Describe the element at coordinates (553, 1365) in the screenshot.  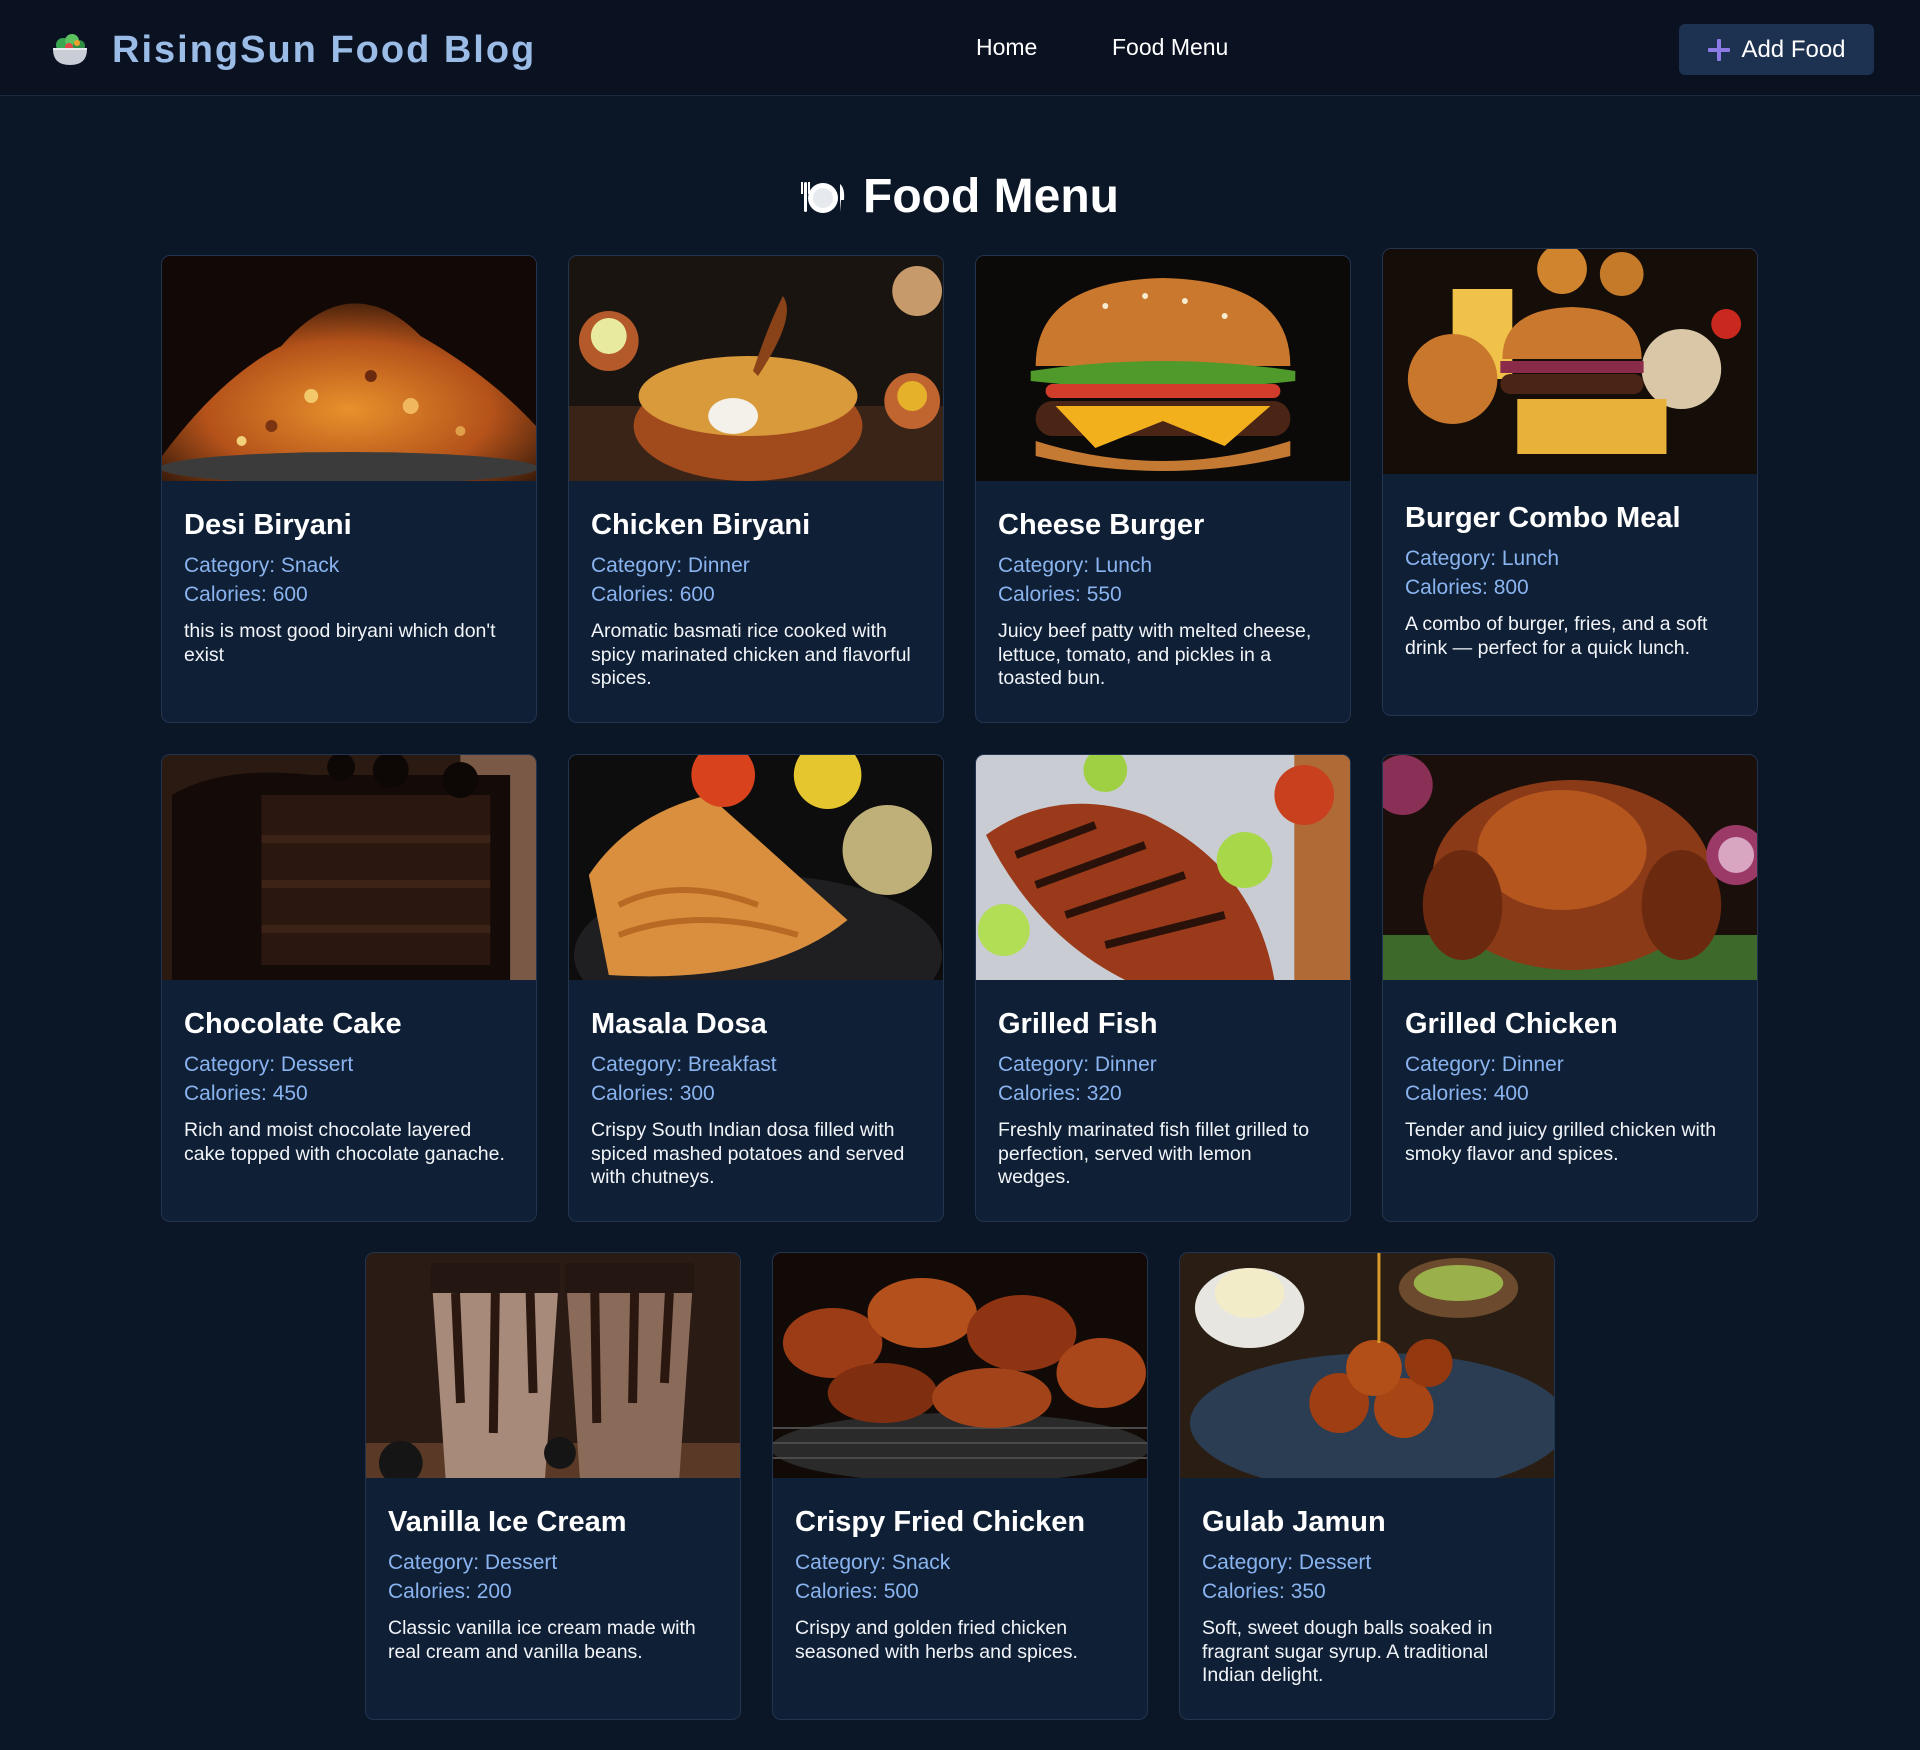
I see `milkshake-glasses-photo` at that location.